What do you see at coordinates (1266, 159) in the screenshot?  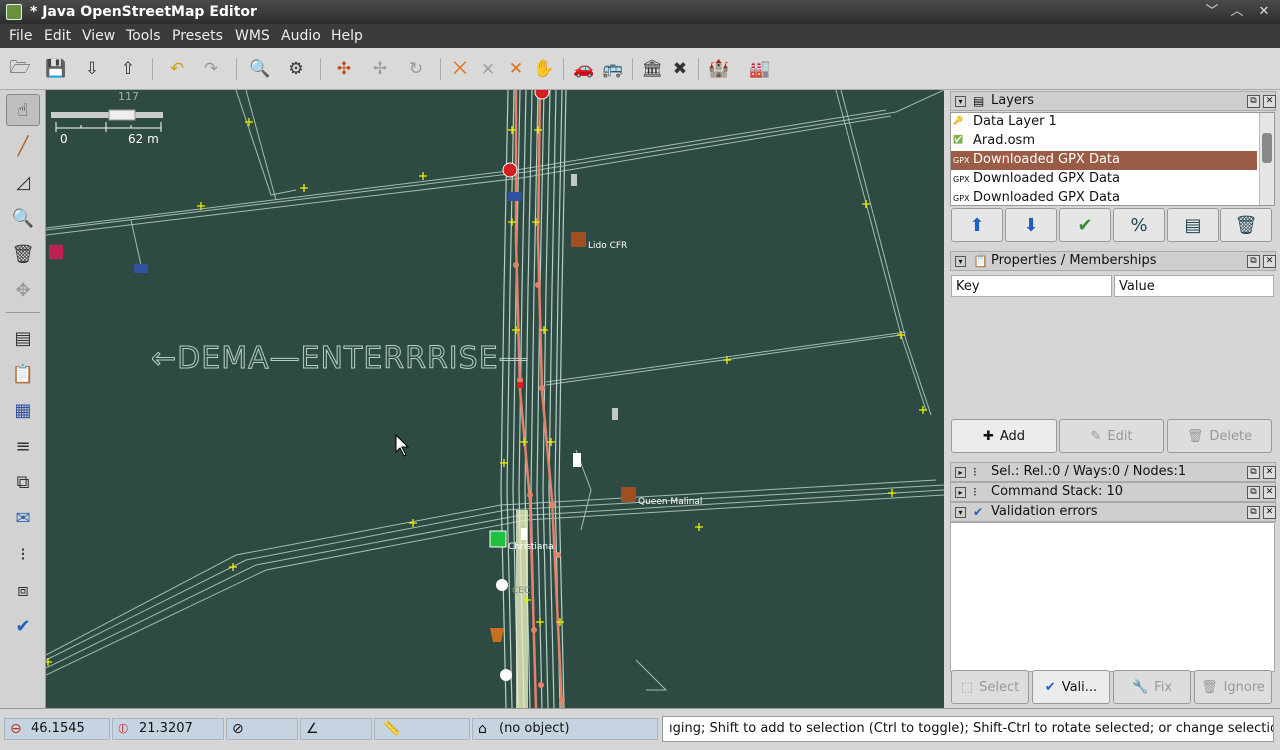 I see `layer-scrollbar` at bounding box center [1266, 159].